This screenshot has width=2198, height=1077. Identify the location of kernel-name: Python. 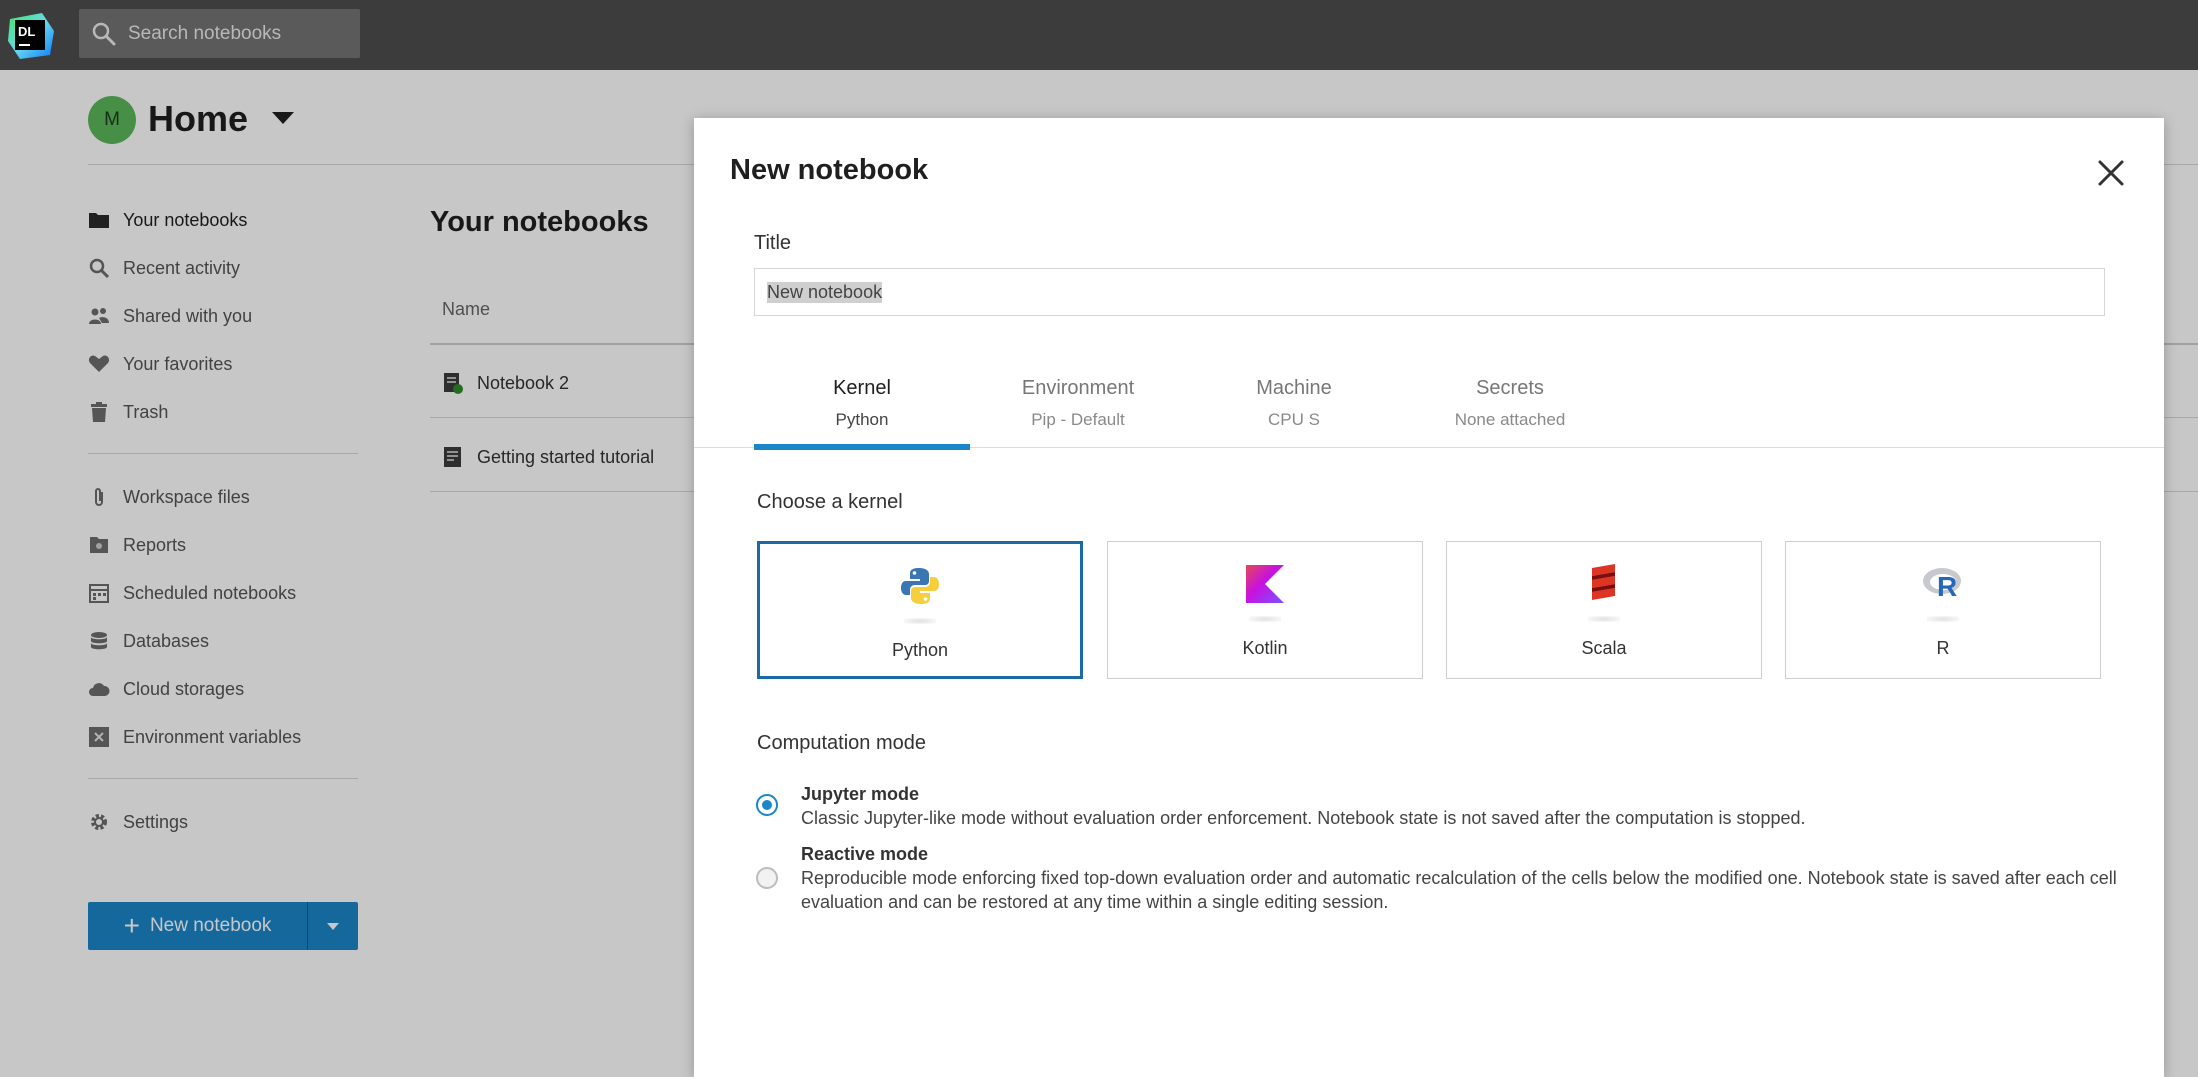
(920, 650).